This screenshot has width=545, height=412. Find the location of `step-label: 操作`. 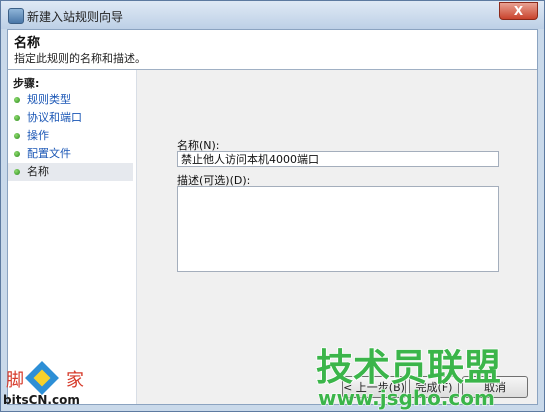

step-label: 操作 is located at coordinates (38, 135).